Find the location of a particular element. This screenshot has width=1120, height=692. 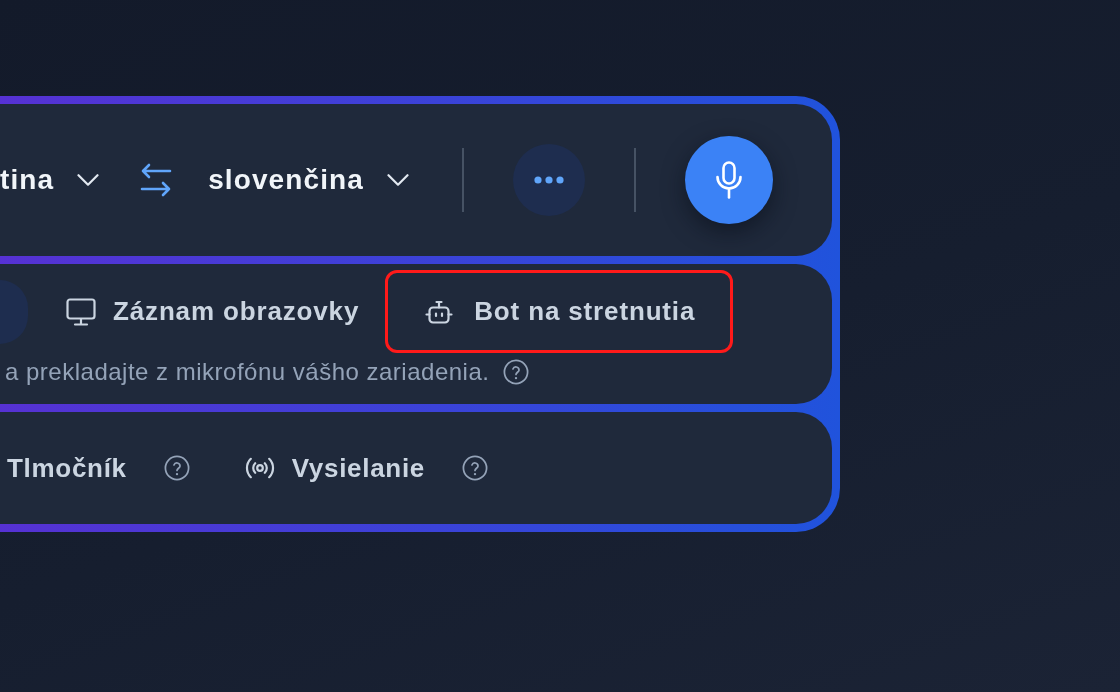

hint-text: a prekladajte z mikrofónu vášho zariadenia. is located at coordinates (247, 372).